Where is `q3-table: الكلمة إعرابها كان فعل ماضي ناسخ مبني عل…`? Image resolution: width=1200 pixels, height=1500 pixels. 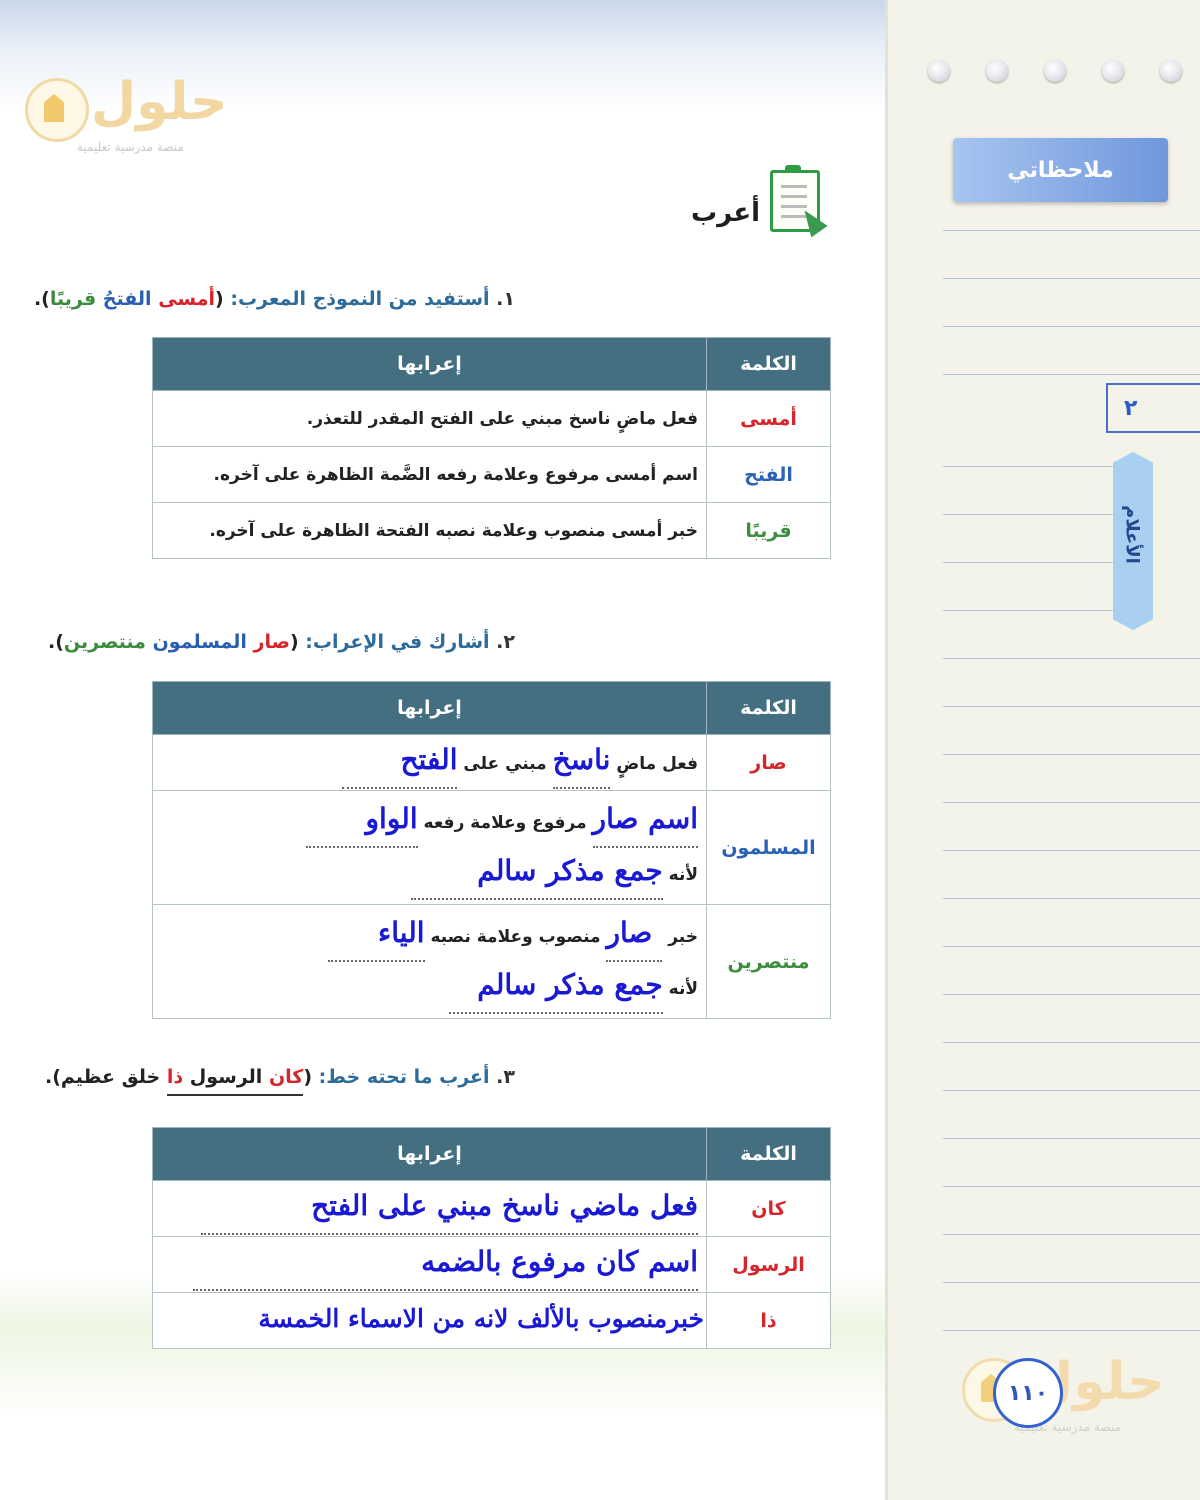
q3-table: الكلمة إعرابها كان فعل ماضي ناسخ مبني عل… is located at coordinates (491, 1238).